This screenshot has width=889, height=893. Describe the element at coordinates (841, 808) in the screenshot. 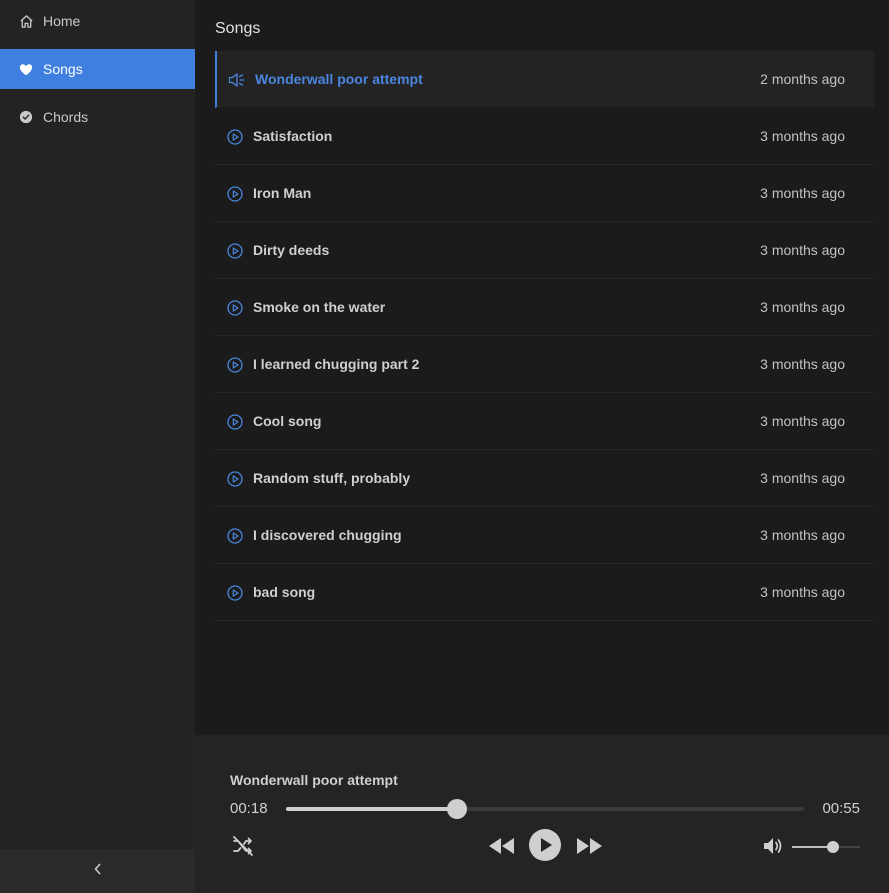

I see `total-time: 00:55` at that location.